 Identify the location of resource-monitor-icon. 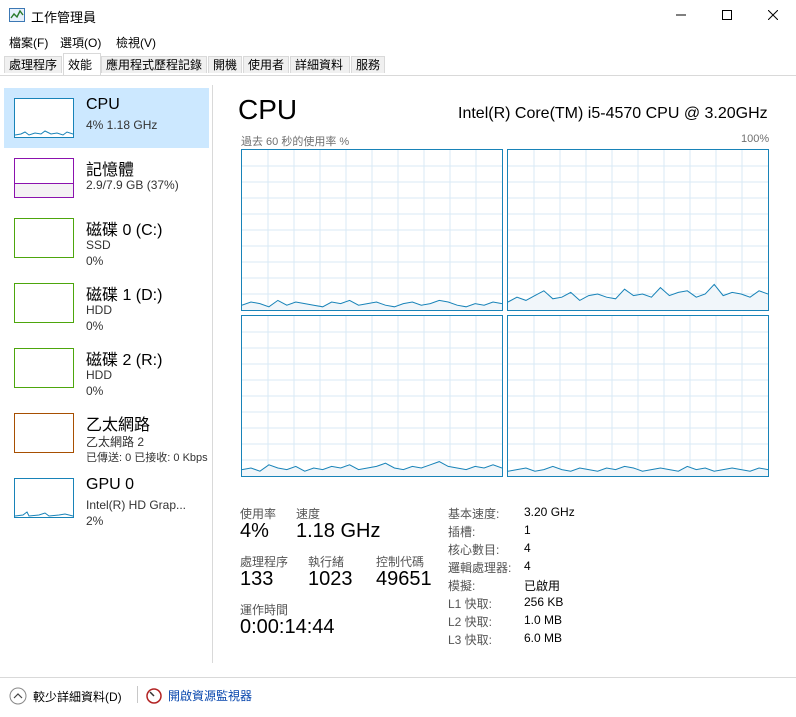
(154, 695).